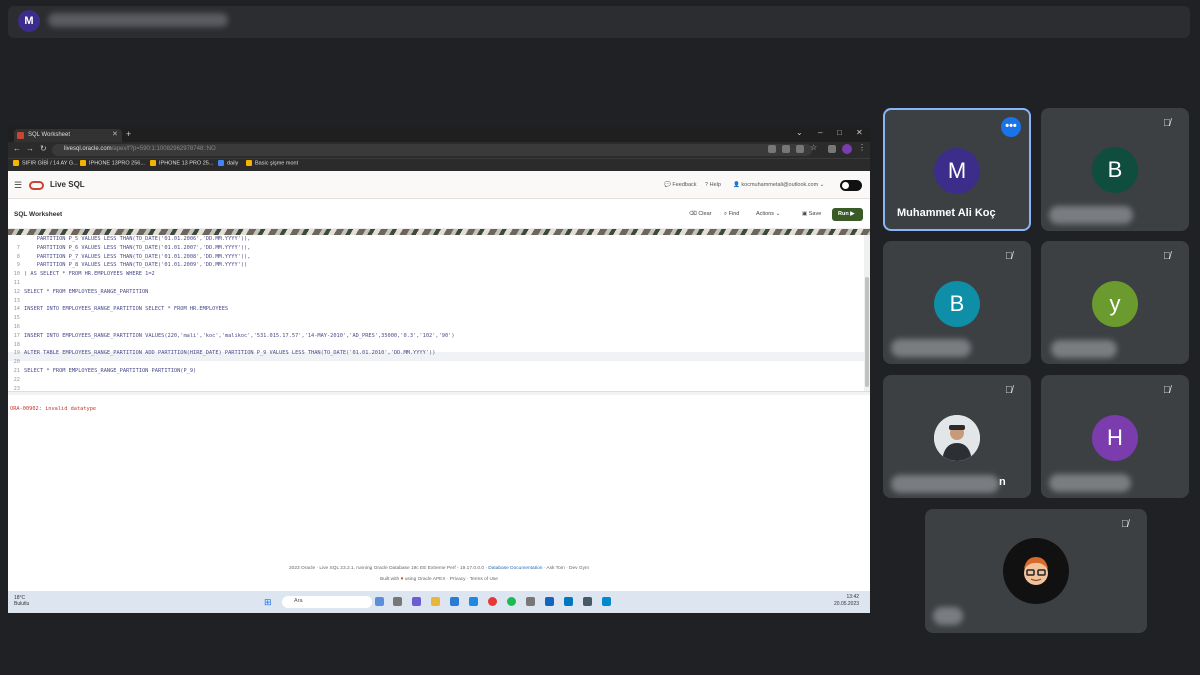  I want to click on mail-icon, so click(568, 601).